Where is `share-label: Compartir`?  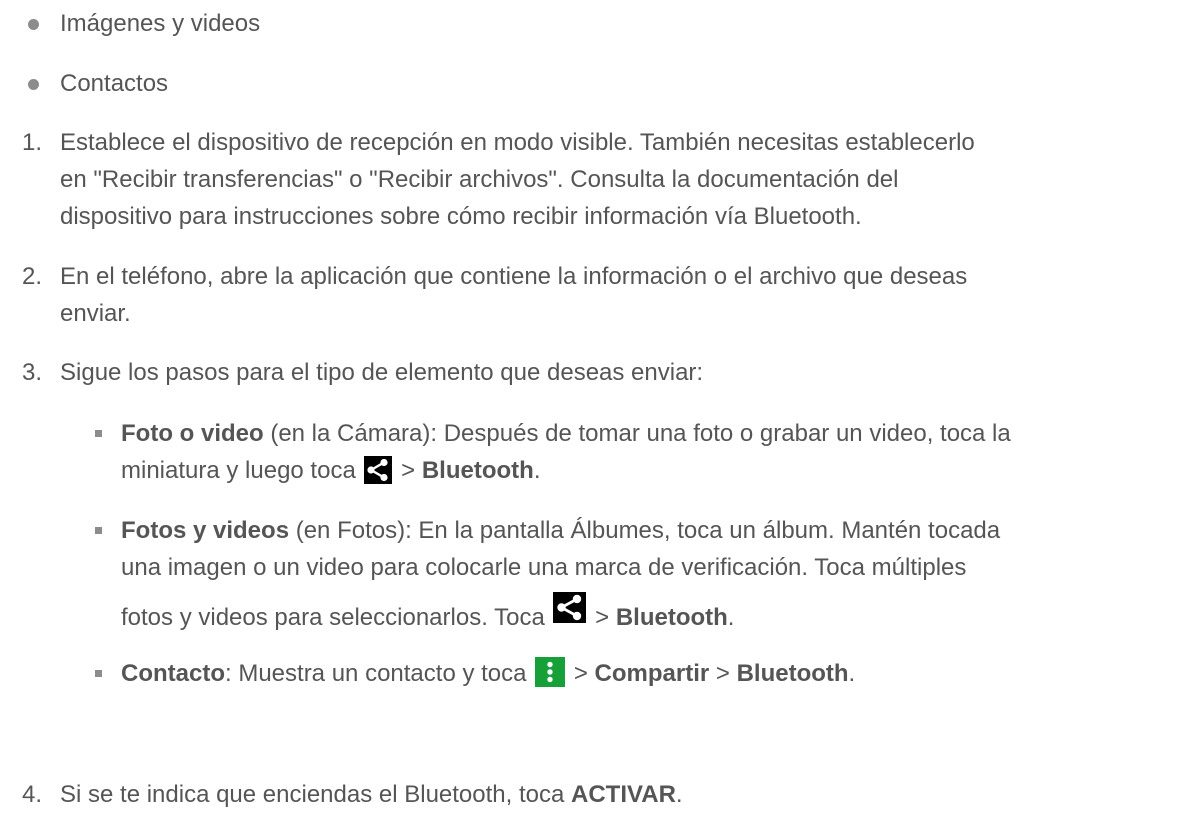 share-label: Compartir is located at coordinates (652, 673).